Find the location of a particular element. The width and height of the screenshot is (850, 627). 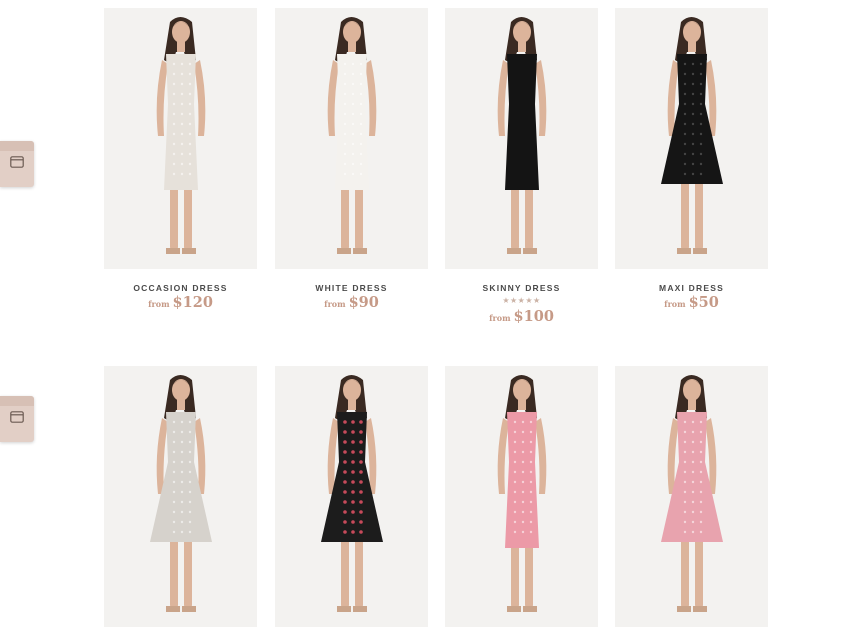

product-card: MAXI DRESS from $50 is located at coordinates (691, 160).